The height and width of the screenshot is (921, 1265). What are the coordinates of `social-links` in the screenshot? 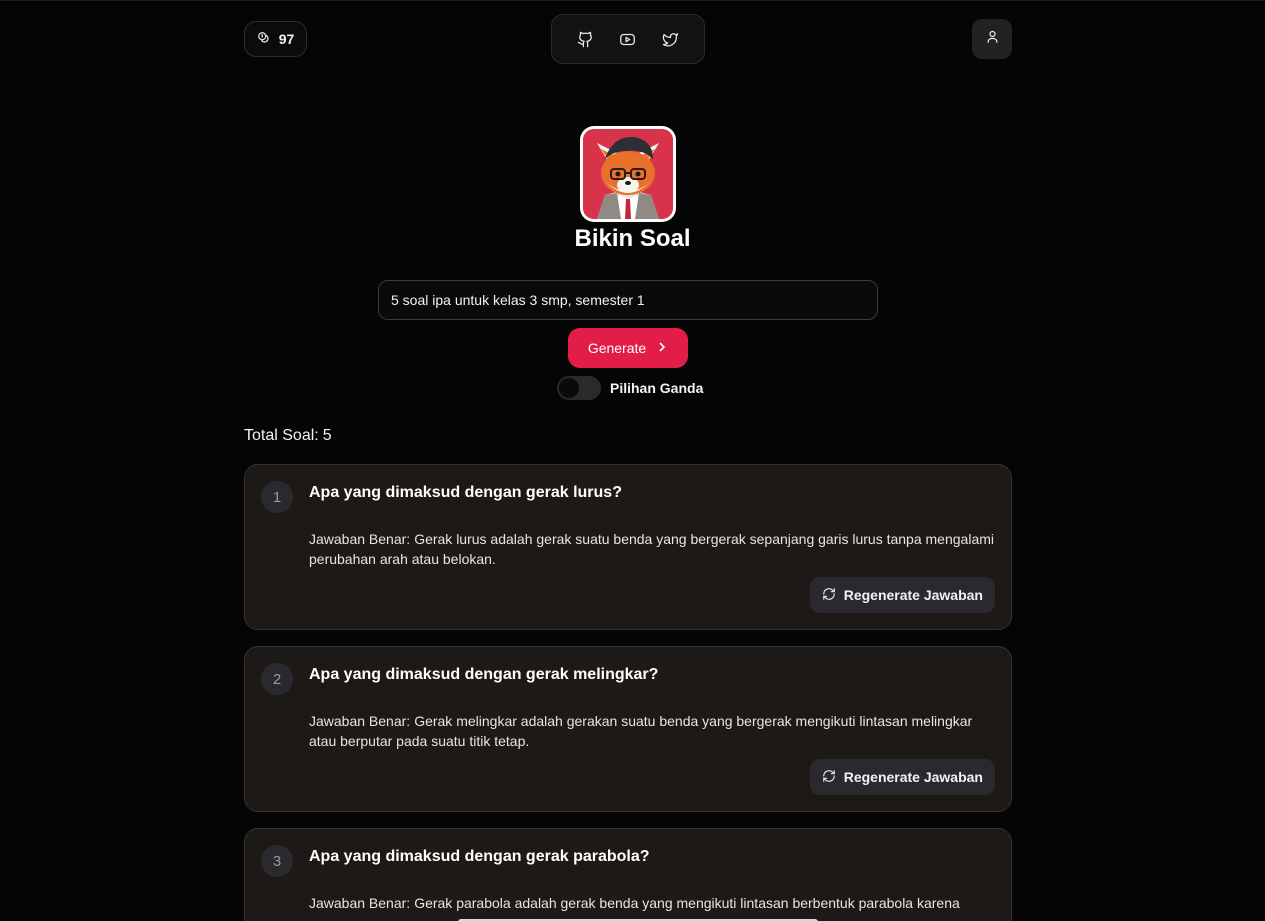 It's located at (628, 39).